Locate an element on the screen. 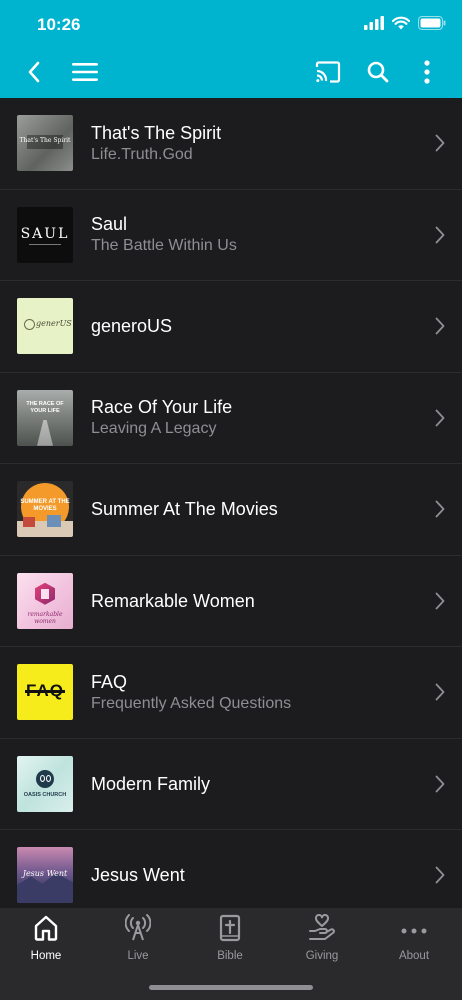 Image resolution: width=462 pixels, height=1000 pixels. signal-icon is located at coordinates (374, 25).